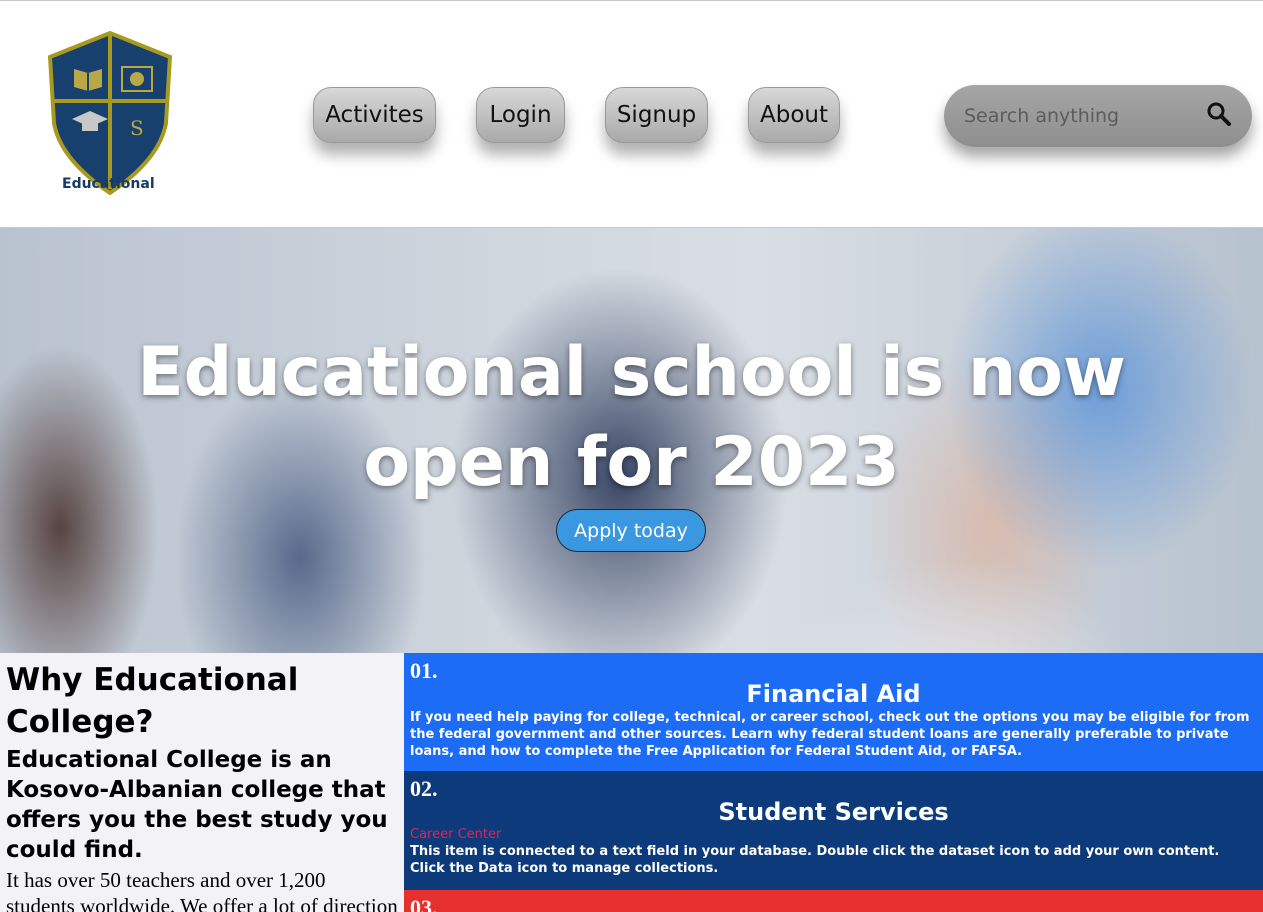 This screenshot has width=1263, height=912. What do you see at coordinates (833, 835) in the screenshot?
I see `career-center-link: Career Center` at bounding box center [833, 835].